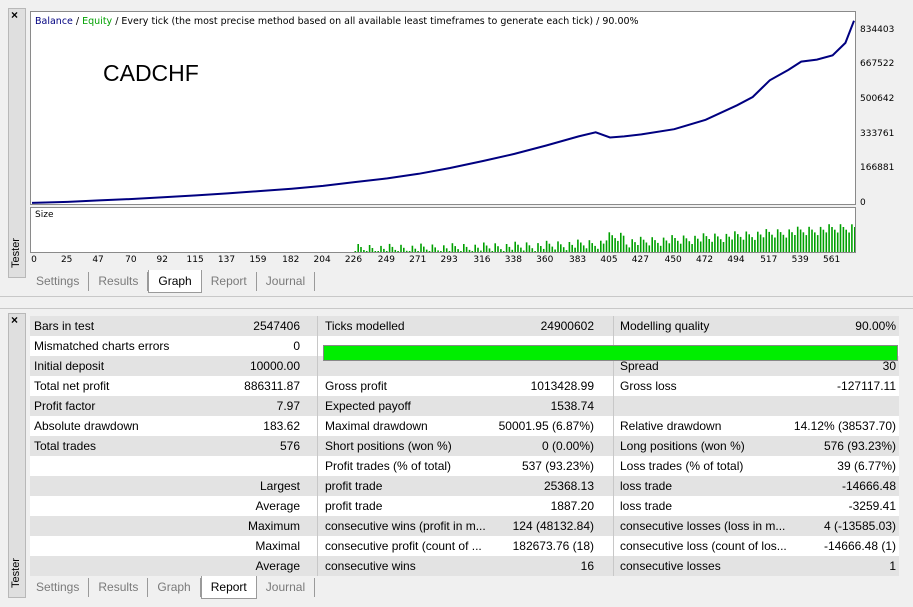 The height and width of the screenshot is (607, 913). I want to click on report-value-2: 1013428.99, so click(562, 386).